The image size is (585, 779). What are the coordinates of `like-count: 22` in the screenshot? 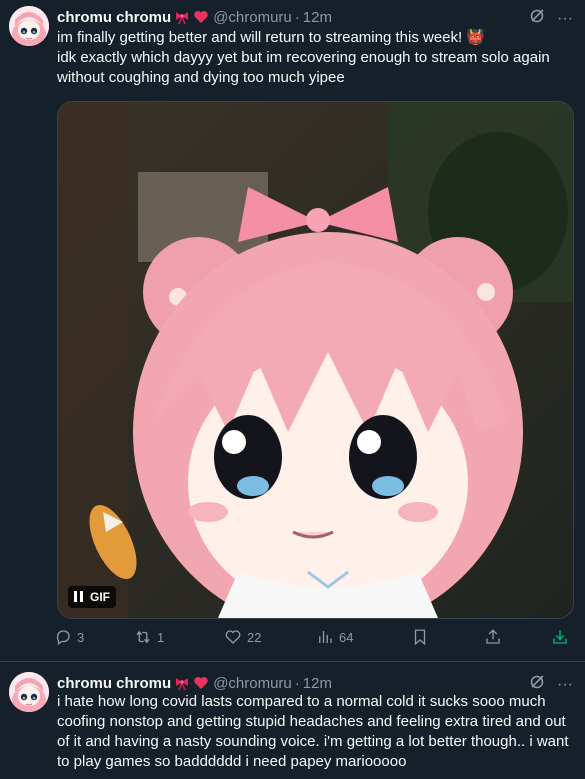 It's located at (254, 637).